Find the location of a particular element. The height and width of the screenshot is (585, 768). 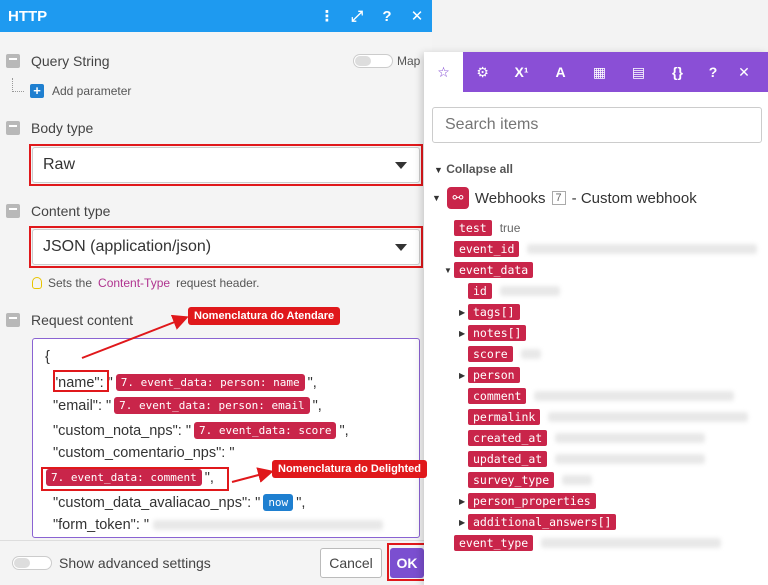

add-parameter-link: Add parameter is located at coordinates (91, 91).